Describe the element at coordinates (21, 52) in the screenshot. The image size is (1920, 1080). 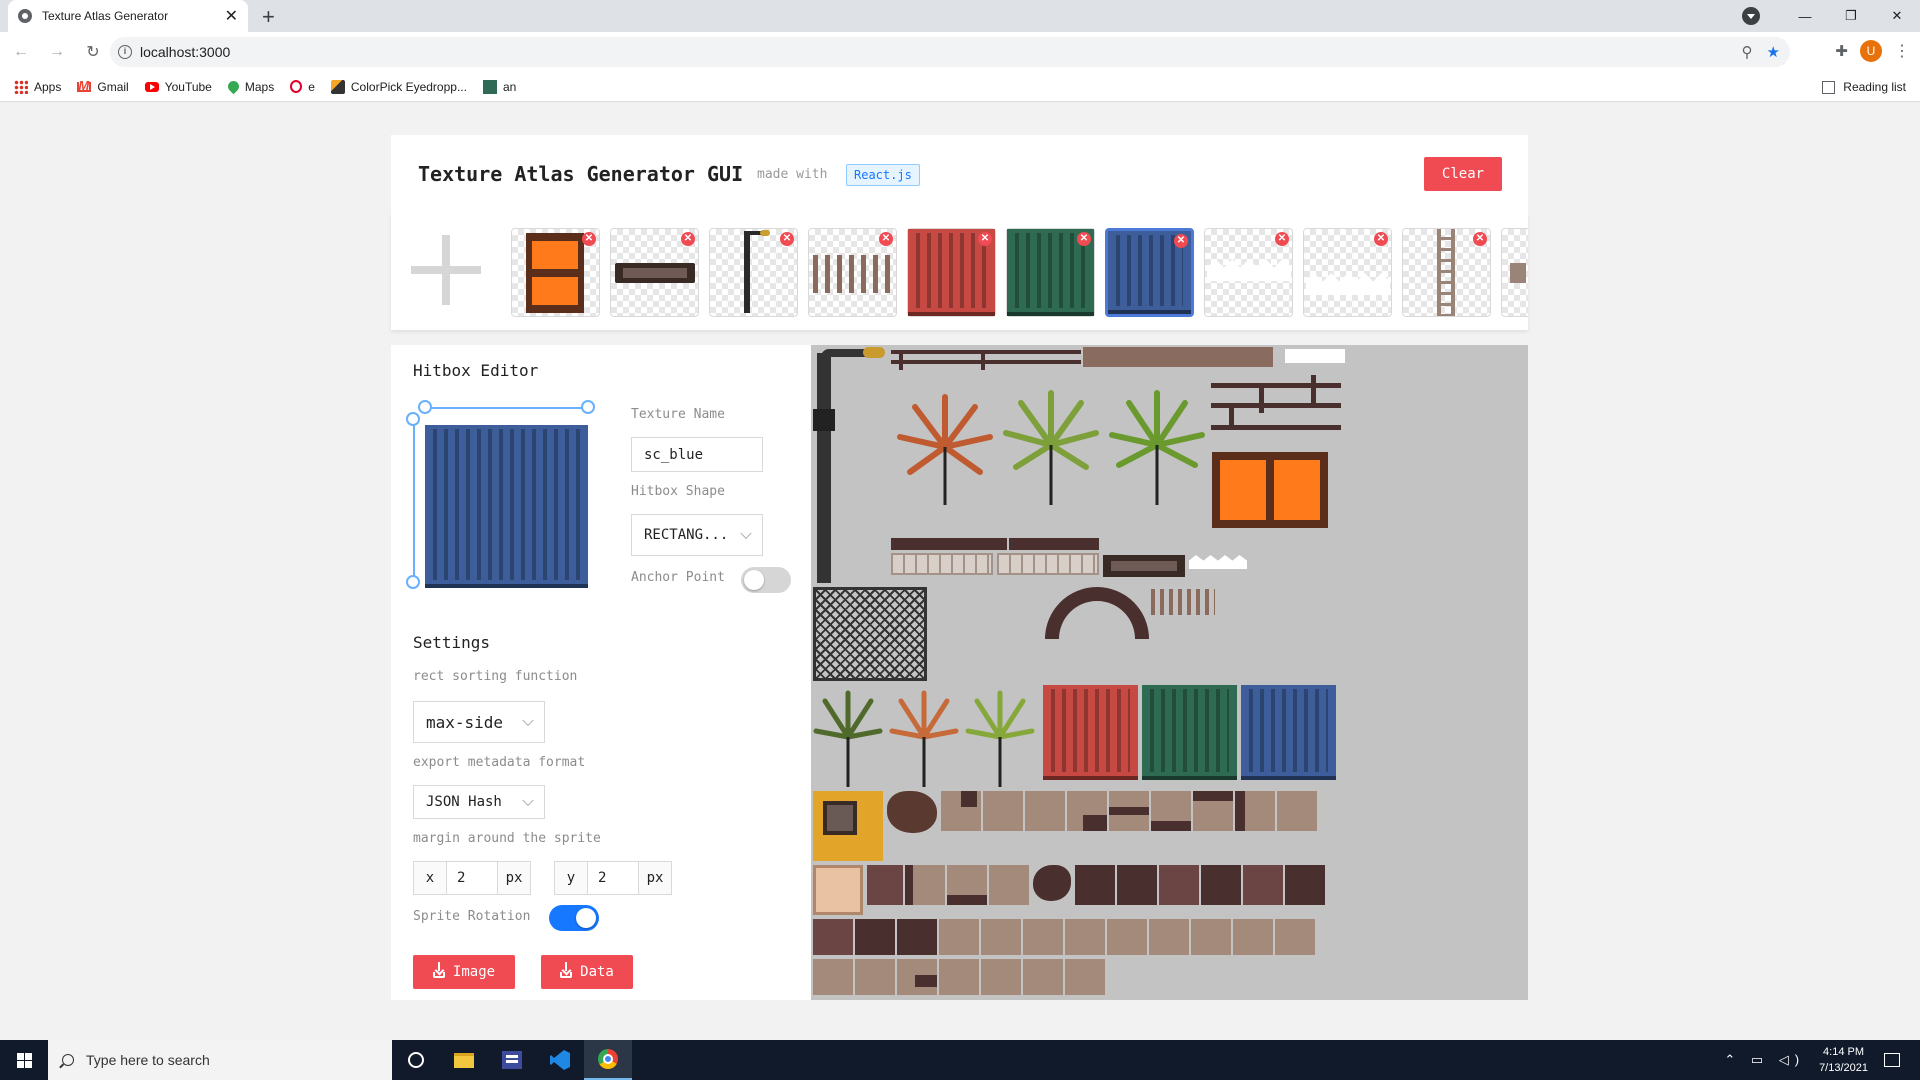
I see `back-button: ←` at that location.